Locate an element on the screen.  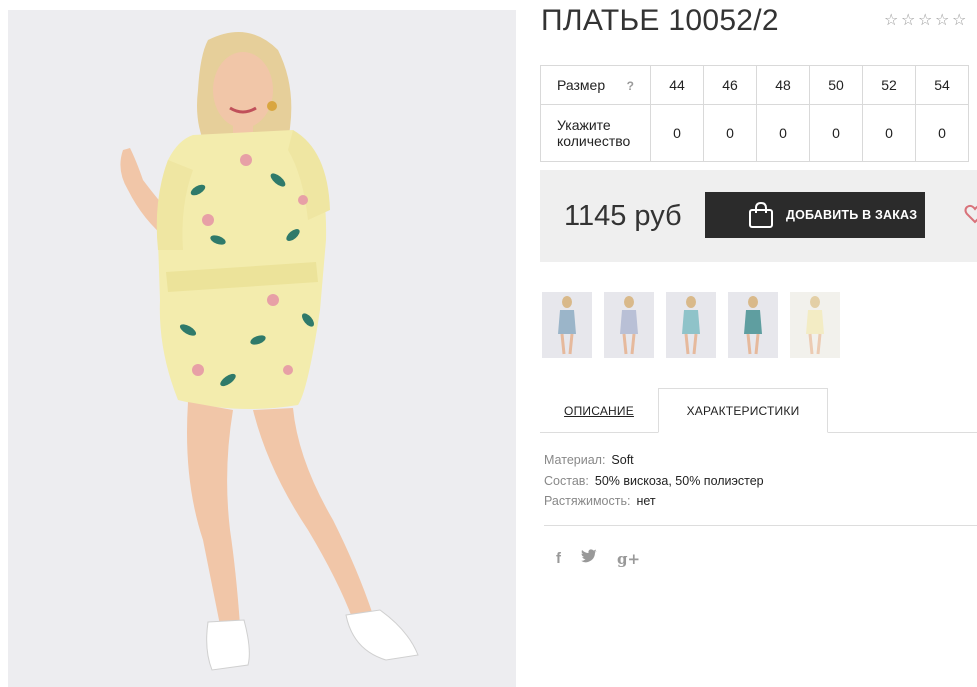
tab-characteristics: ХАРАКТЕРИСТИКИ is located at coordinates (743, 410).